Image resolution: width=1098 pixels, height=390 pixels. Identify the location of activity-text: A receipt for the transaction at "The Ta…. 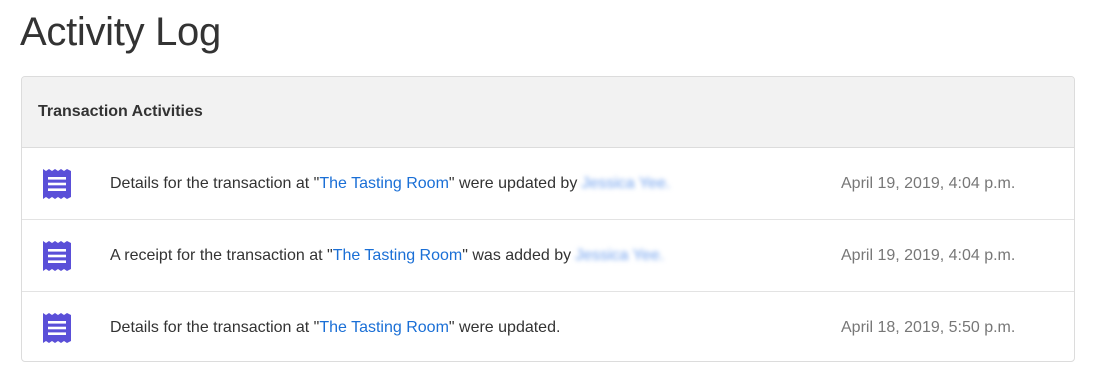
(387, 256).